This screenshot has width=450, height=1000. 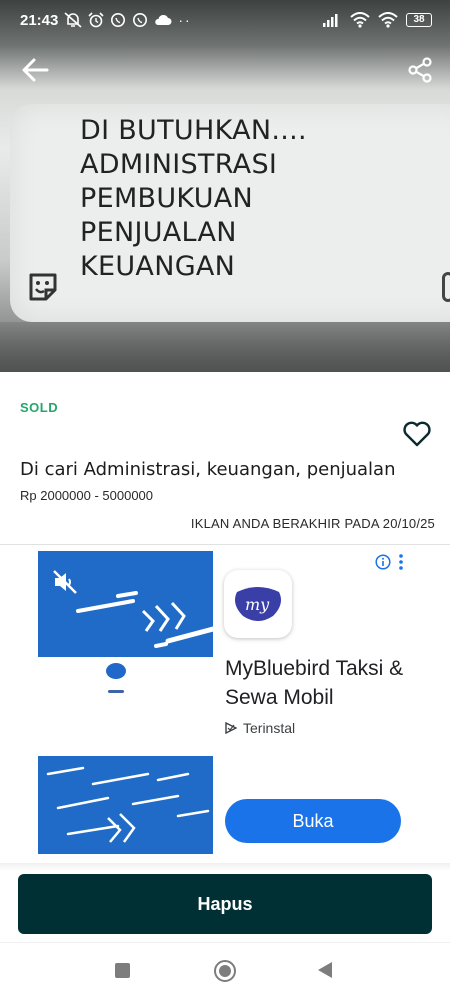 I want to click on sticker-icon, so click(x=43, y=287).